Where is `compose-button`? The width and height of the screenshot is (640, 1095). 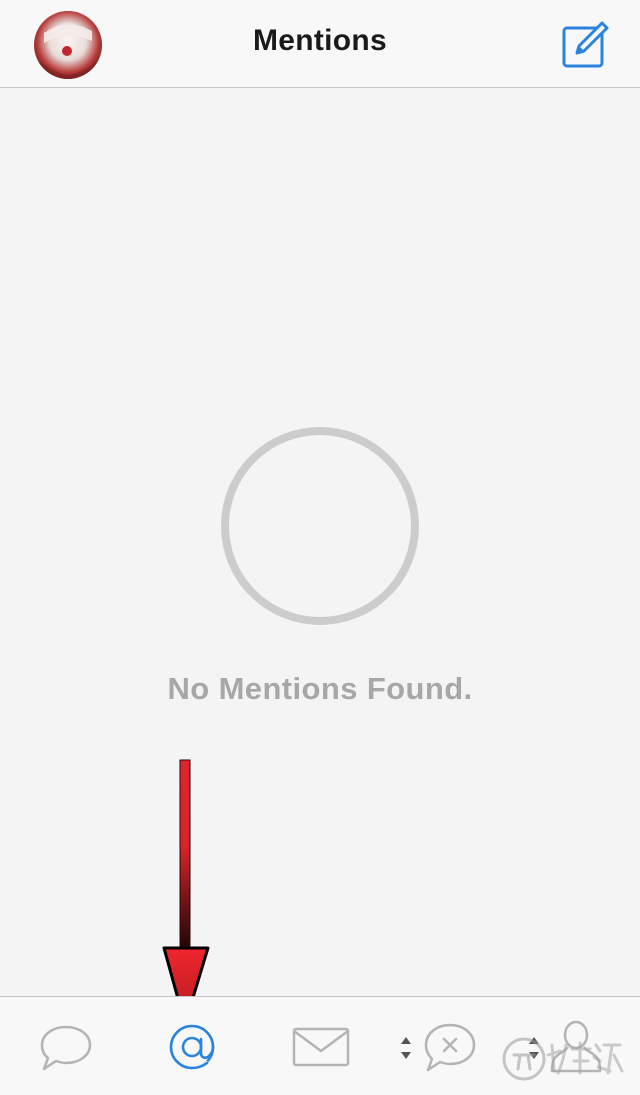
compose-button is located at coordinates (585, 45).